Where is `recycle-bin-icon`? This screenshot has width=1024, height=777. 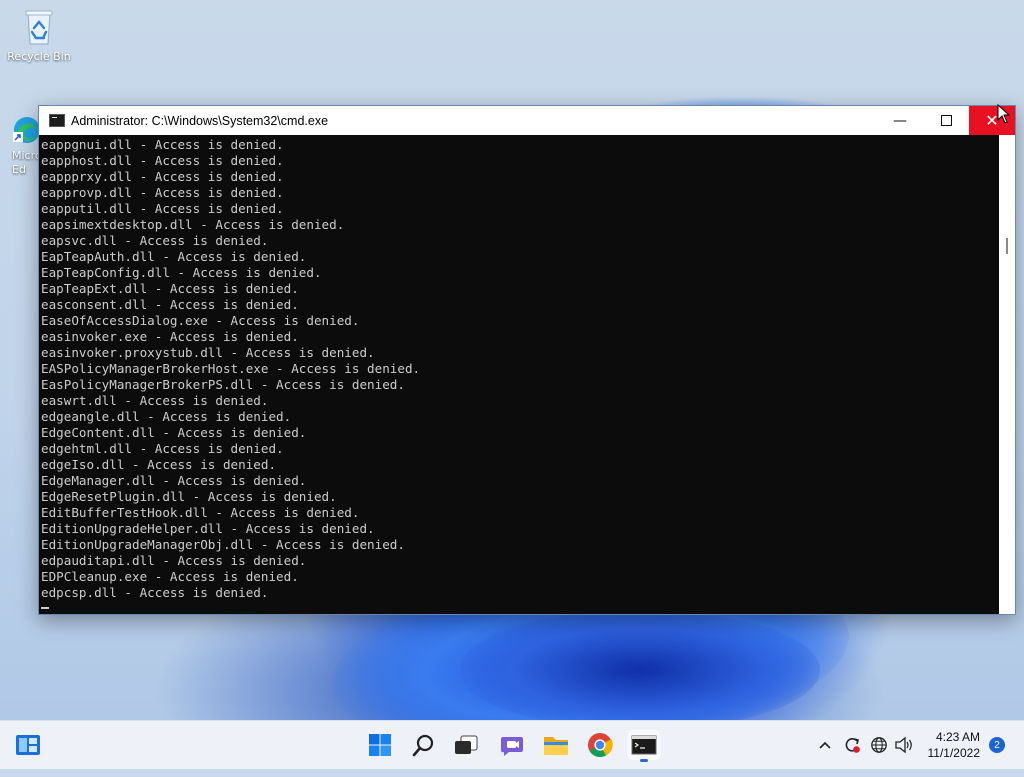 recycle-bin-icon is located at coordinates (39, 27).